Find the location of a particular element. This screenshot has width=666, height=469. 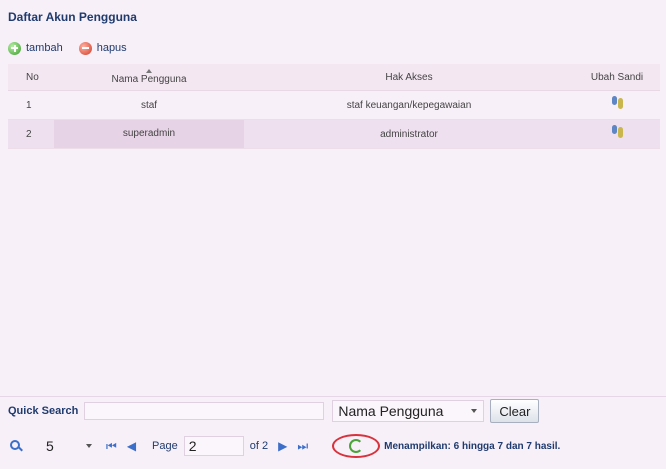

refresh-icon is located at coordinates (356, 446).